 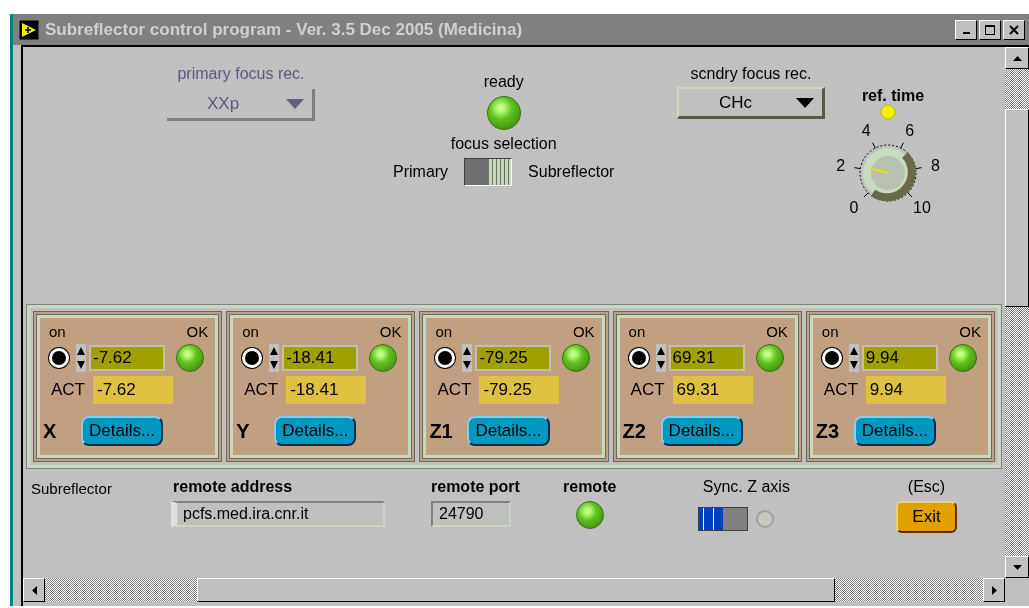 What do you see at coordinates (133, 390) in the screenshot?
I see `actual-value: -7.62` at bounding box center [133, 390].